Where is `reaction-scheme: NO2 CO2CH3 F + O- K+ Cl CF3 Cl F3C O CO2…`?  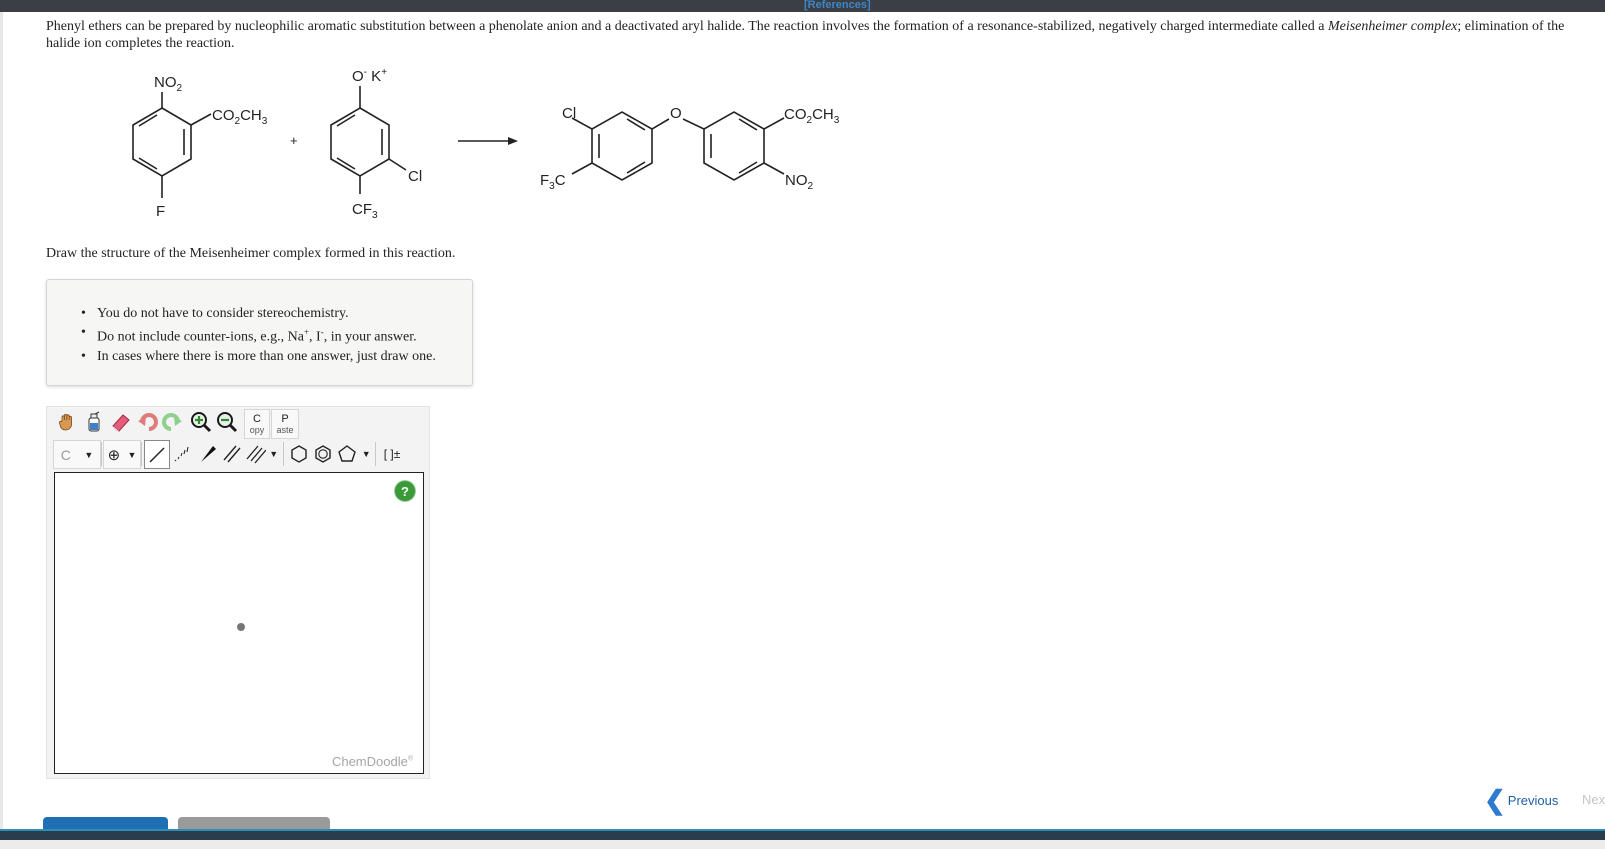 reaction-scheme: NO2 CO2CH3 F + O- K+ Cl CF3 Cl F3C O CO2… is located at coordinates (486, 144).